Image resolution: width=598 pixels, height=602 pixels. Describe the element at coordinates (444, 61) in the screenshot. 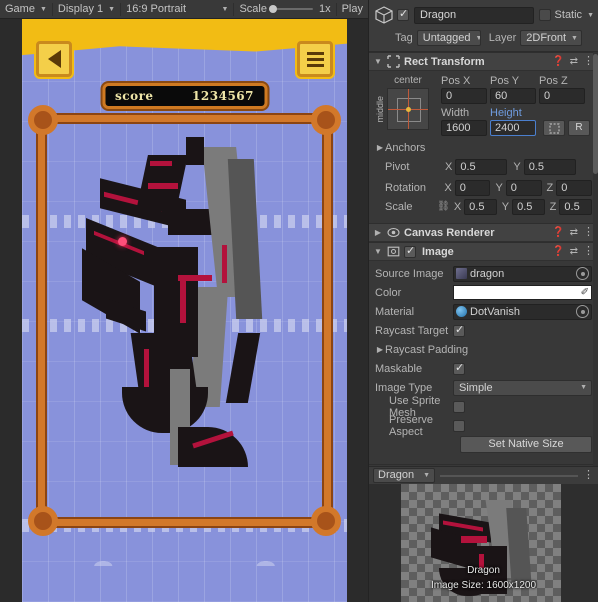

I see `component-title: Rect Transform` at that location.